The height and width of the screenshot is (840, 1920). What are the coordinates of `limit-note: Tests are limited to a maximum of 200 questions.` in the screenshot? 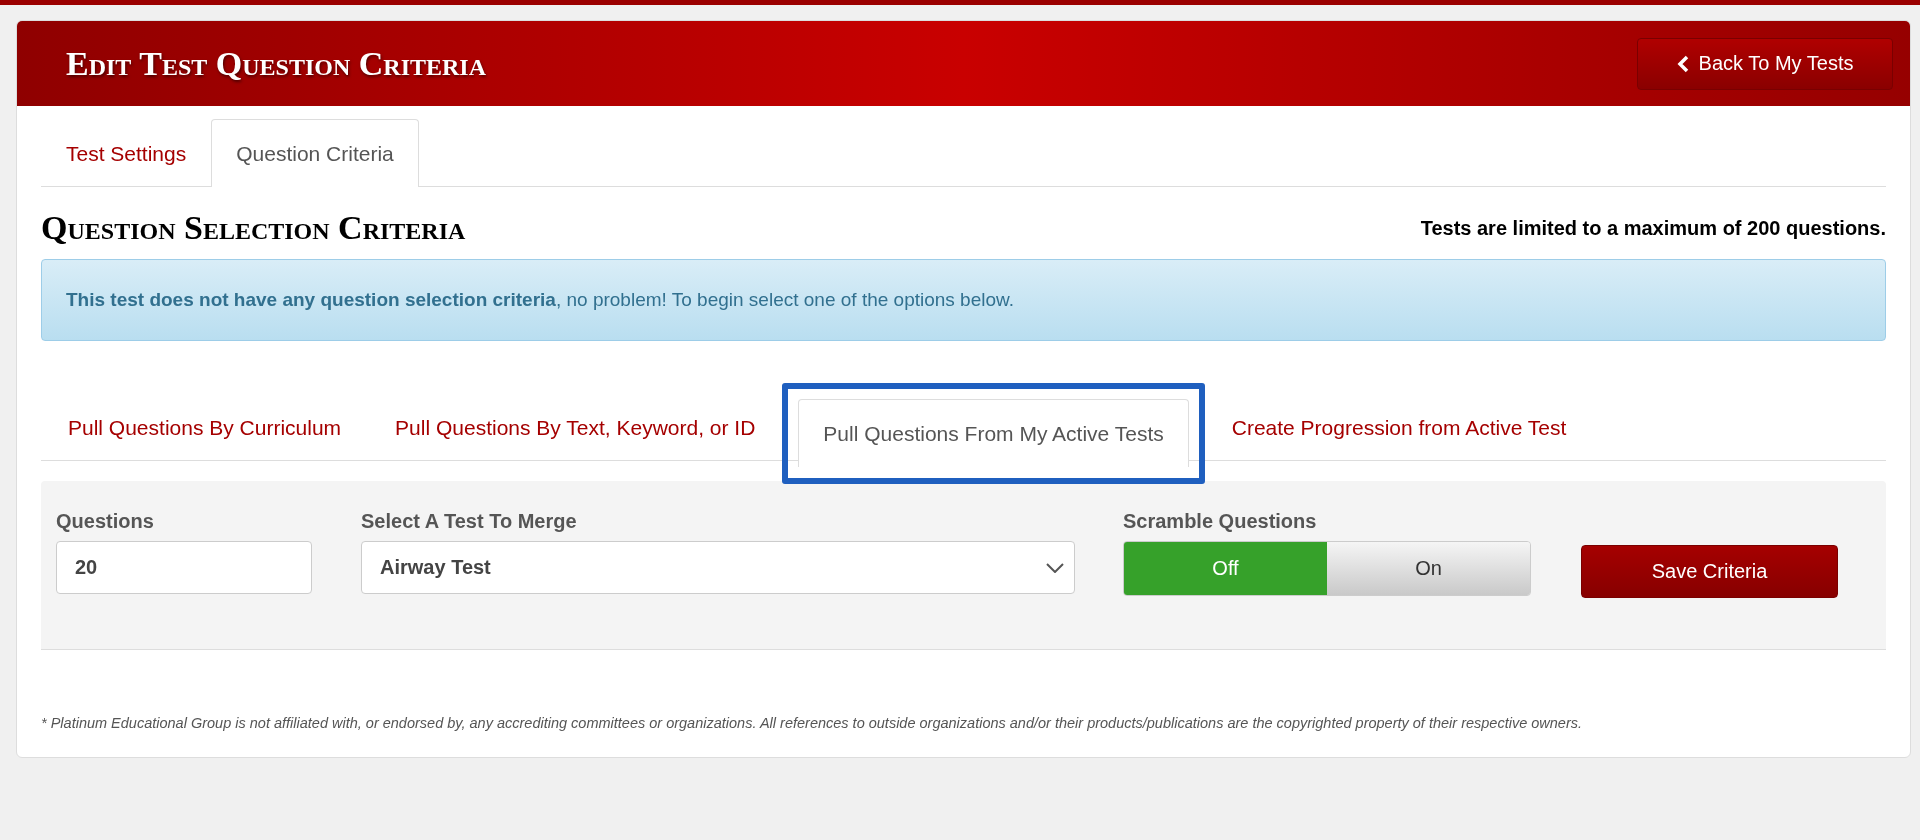 It's located at (1653, 228).